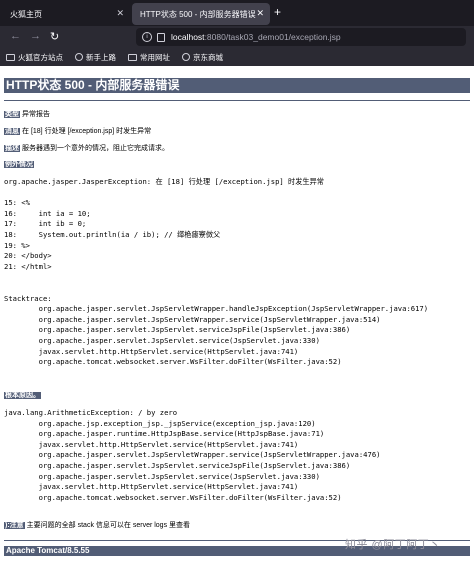 Image resolution: width=474 pixels, height=567 pixels. Describe the element at coordinates (155, 57) in the screenshot. I see `bookmark-label: 常用网址` at that location.